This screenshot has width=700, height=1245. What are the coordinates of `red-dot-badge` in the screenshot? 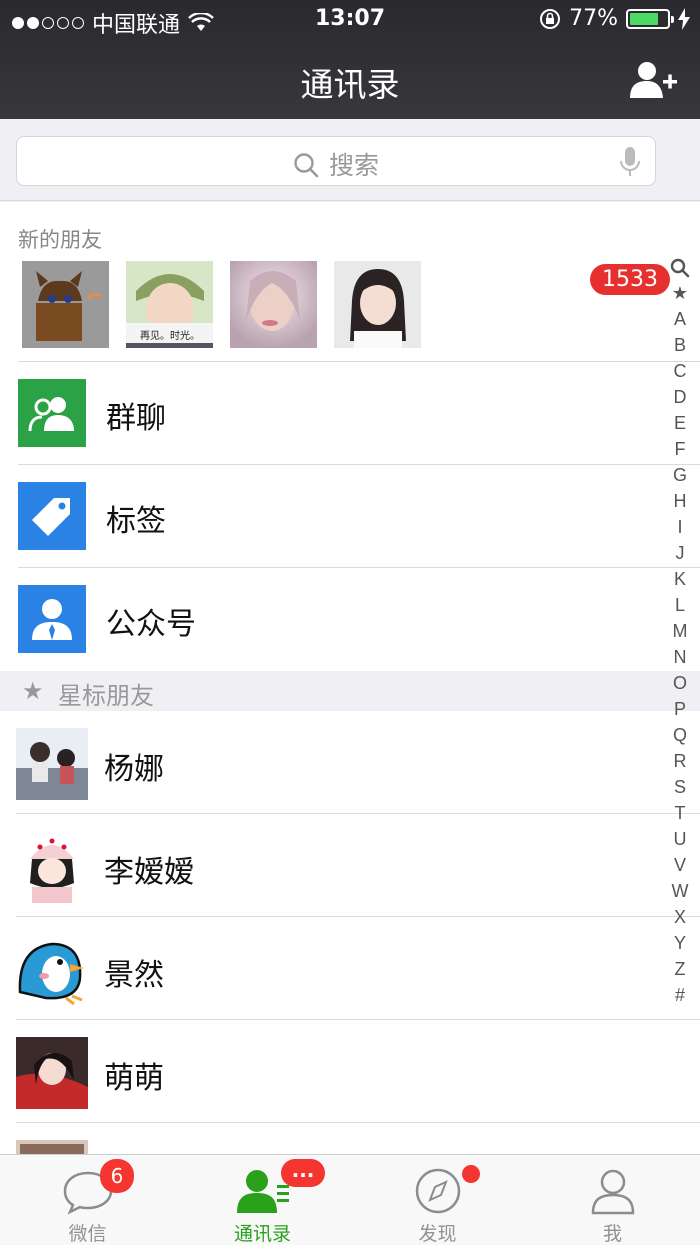 It's located at (471, 1174).